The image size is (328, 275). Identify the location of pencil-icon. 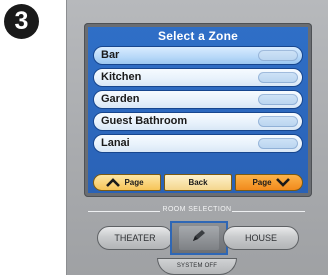
(199, 238).